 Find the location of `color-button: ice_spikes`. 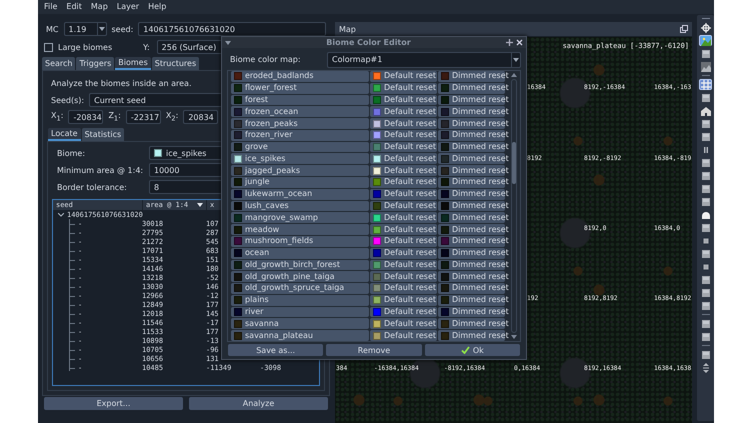

color-button: ice_spikes is located at coordinates (300, 158).